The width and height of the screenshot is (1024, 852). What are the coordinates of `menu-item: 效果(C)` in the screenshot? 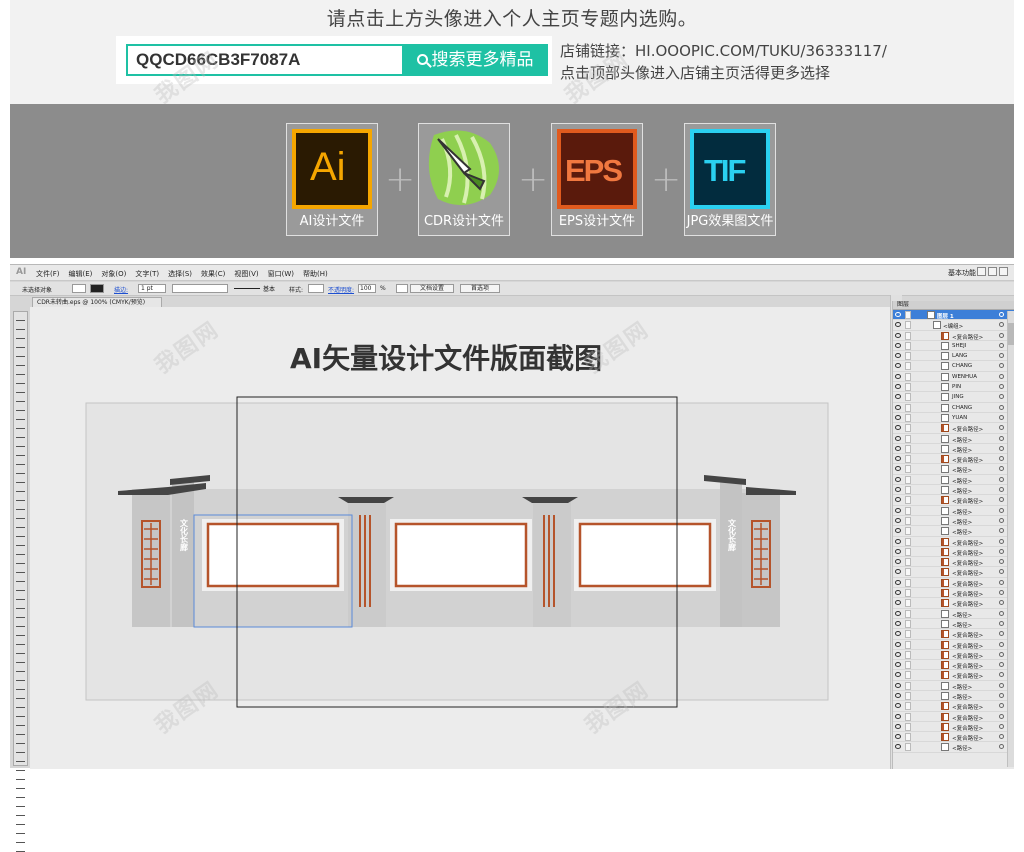 It's located at (213, 274).